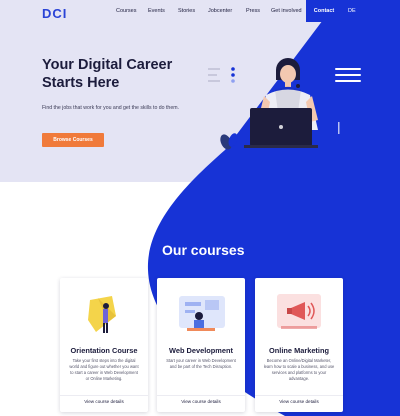 The width and height of the screenshot is (400, 416). I want to click on browse-courses-button: Browse Courses, so click(73, 140).